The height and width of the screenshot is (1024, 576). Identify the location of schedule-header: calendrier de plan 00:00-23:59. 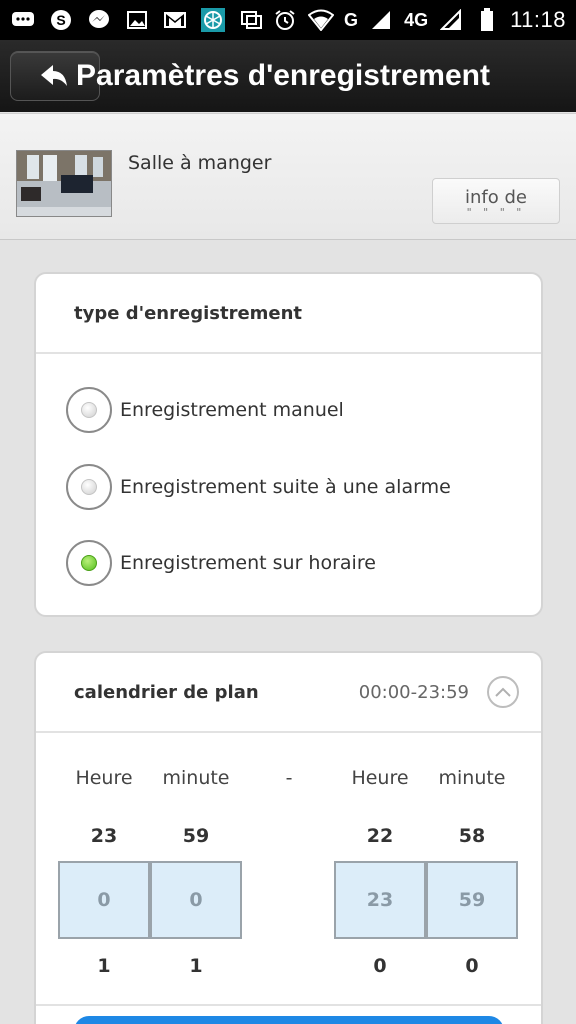
(288, 693).